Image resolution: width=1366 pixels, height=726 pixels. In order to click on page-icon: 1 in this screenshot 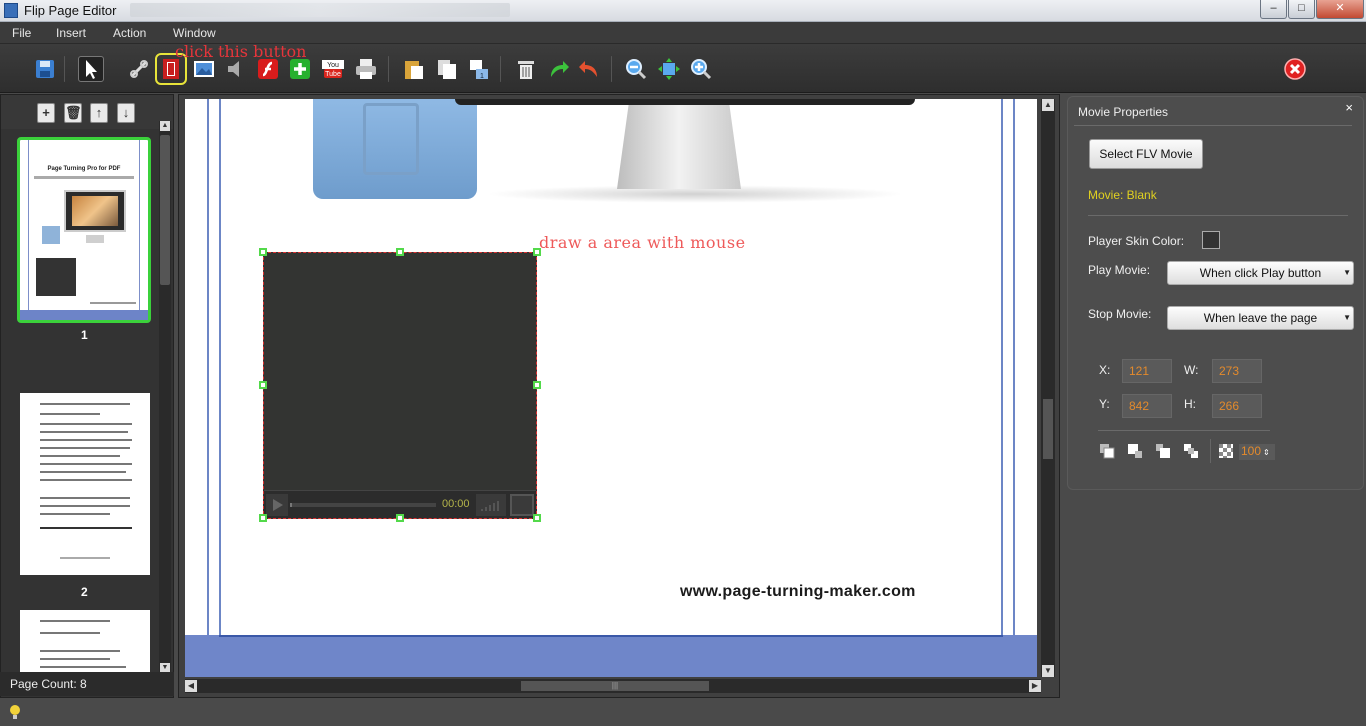, I will do `click(479, 69)`.